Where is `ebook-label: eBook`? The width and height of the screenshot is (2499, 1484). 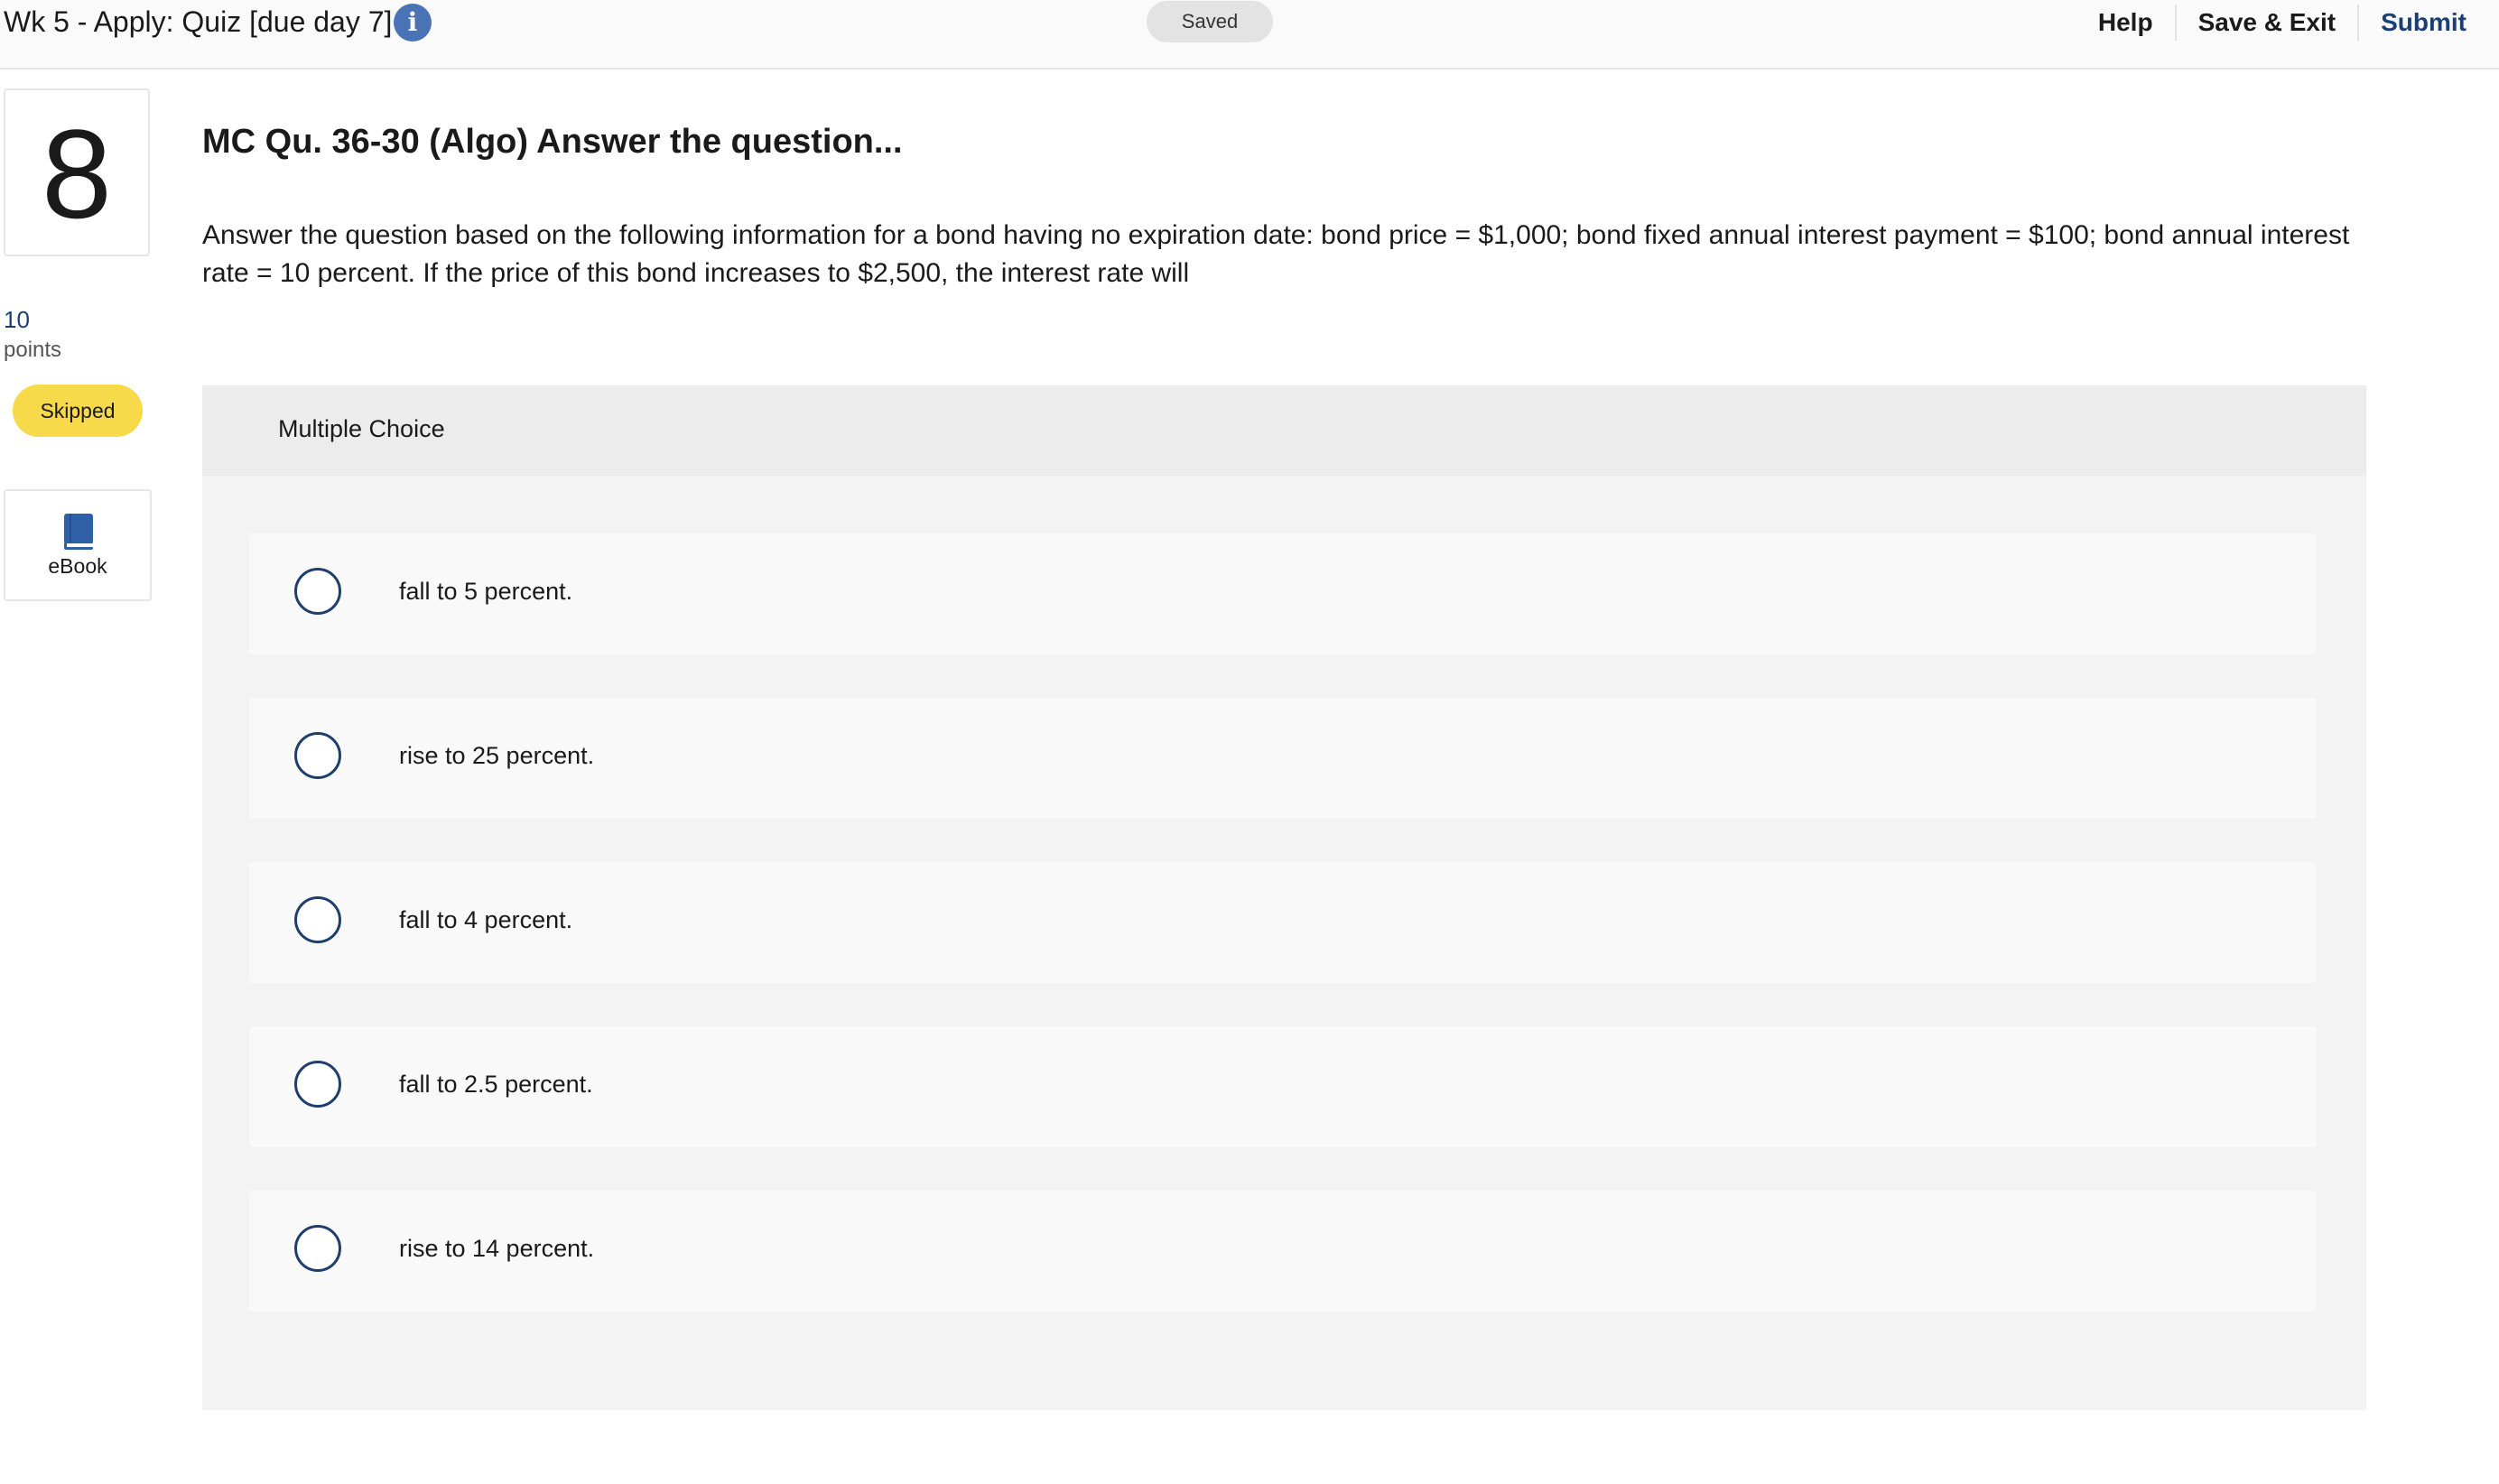 ebook-label: eBook is located at coordinates (77, 566).